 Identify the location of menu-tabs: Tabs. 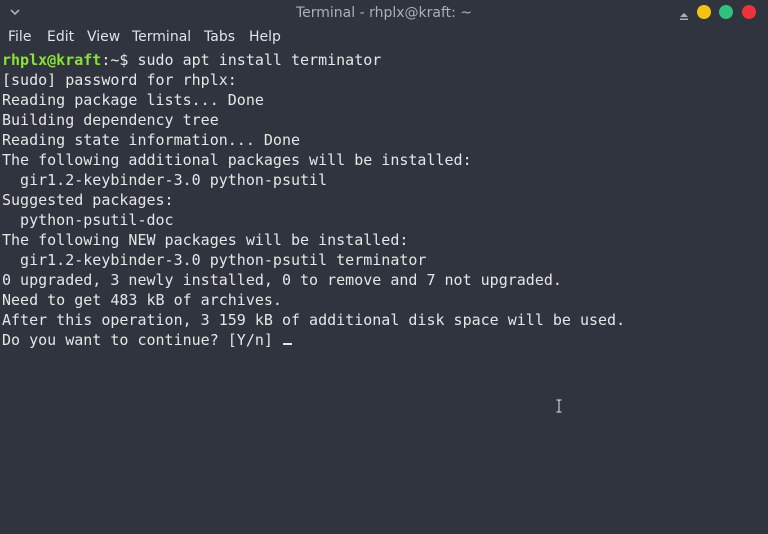
(219, 37).